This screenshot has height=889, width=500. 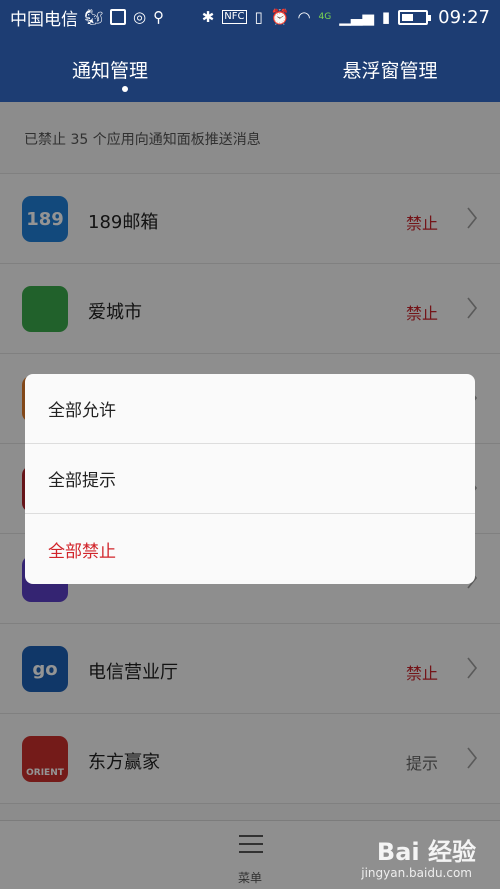 What do you see at coordinates (250, 549) in the screenshot?
I see `block-all-option: 全部禁止` at bounding box center [250, 549].